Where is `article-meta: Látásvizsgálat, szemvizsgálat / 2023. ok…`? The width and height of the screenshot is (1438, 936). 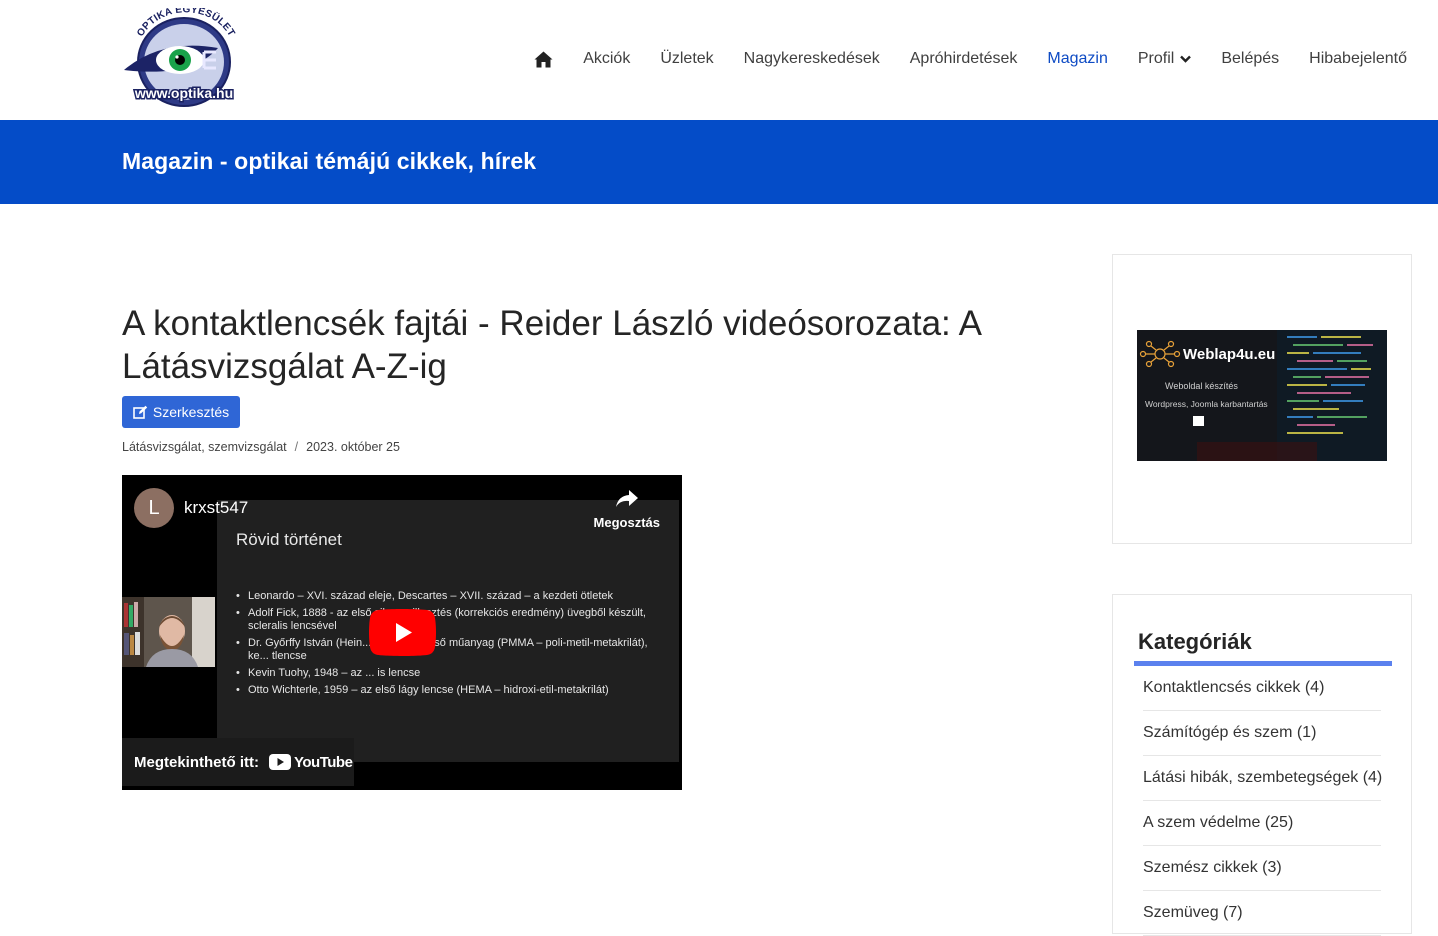 article-meta: Látásvizsgálat, szemvizsgálat / 2023. ok… is located at coordinates (261, 447).